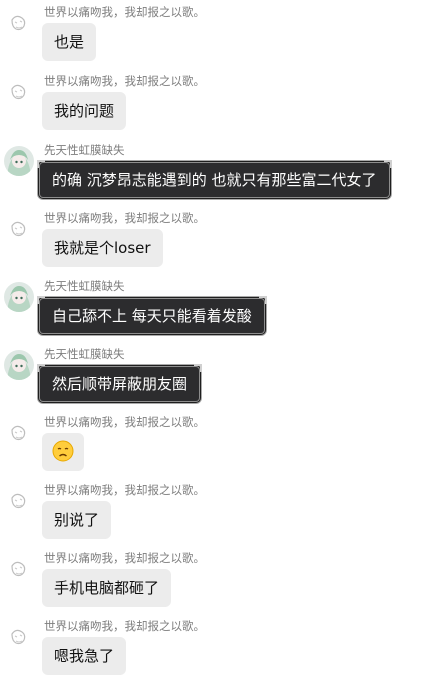  What do you see at coordinates (214, 178) in the screenshot?
I see `message-bubble: 的确 沉梦昂志能遇到的 也就只有那些富二代女了` at bounding box center [214, 178].